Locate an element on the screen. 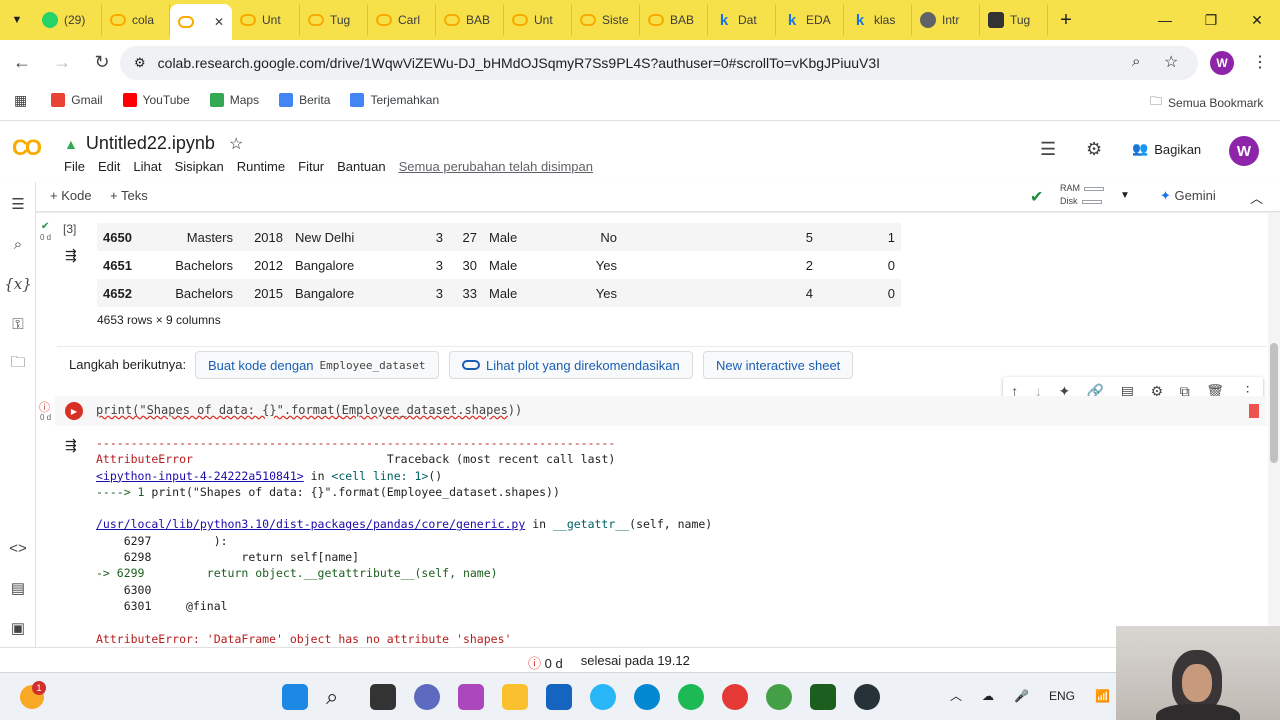 The image size is (1280, 720). language-indicator: ENG is located at coordinates (1062, 696).